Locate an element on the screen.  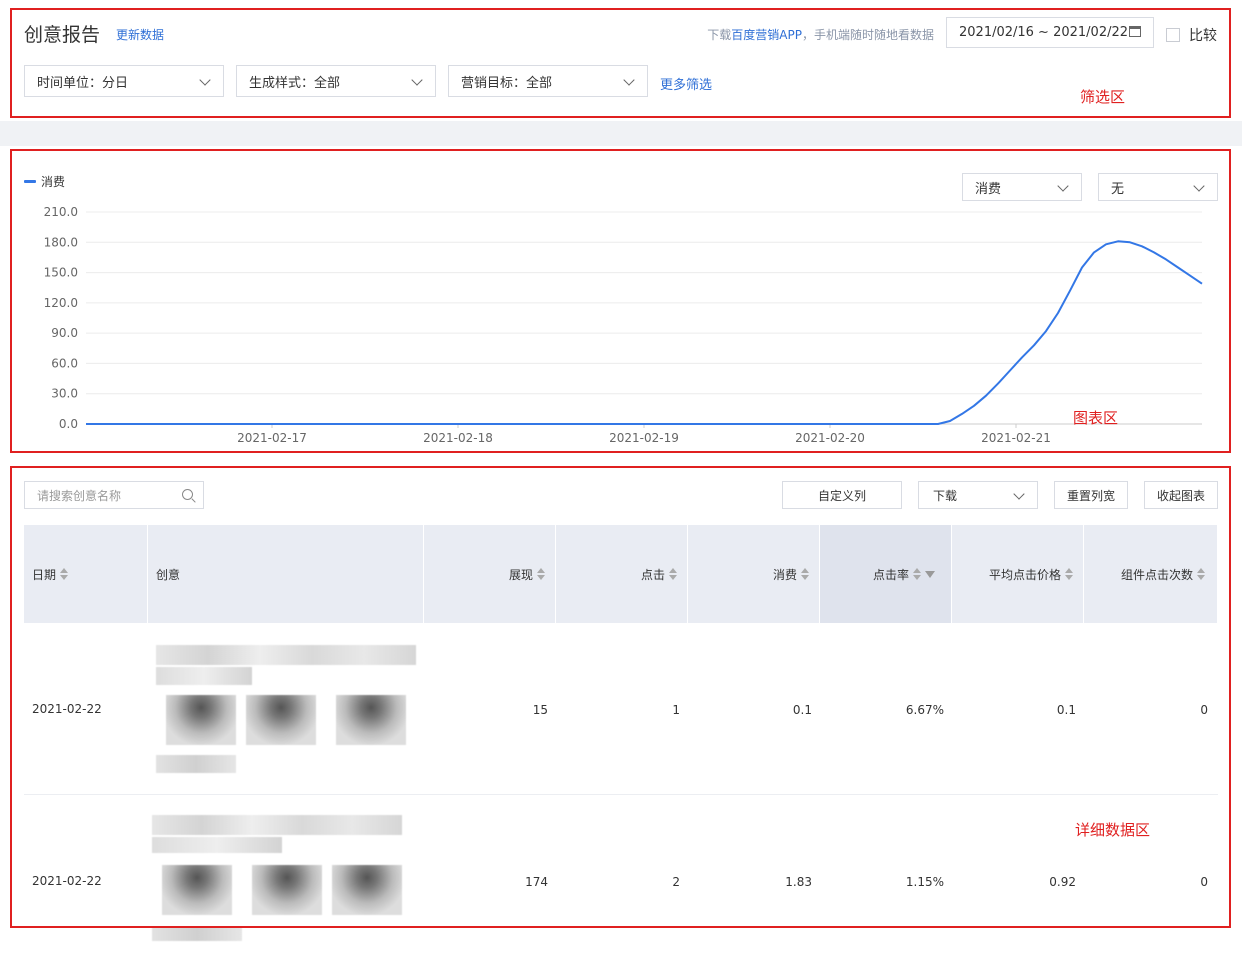
filter-area-label: 筛选区 is located at coordinates (1103, 97).